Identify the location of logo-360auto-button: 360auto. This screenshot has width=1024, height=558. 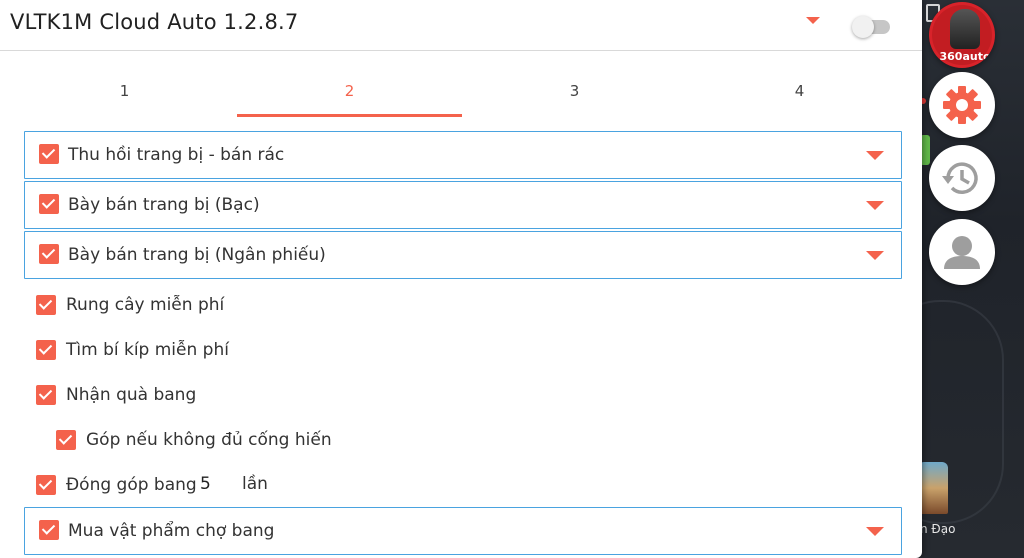
(962, 35).